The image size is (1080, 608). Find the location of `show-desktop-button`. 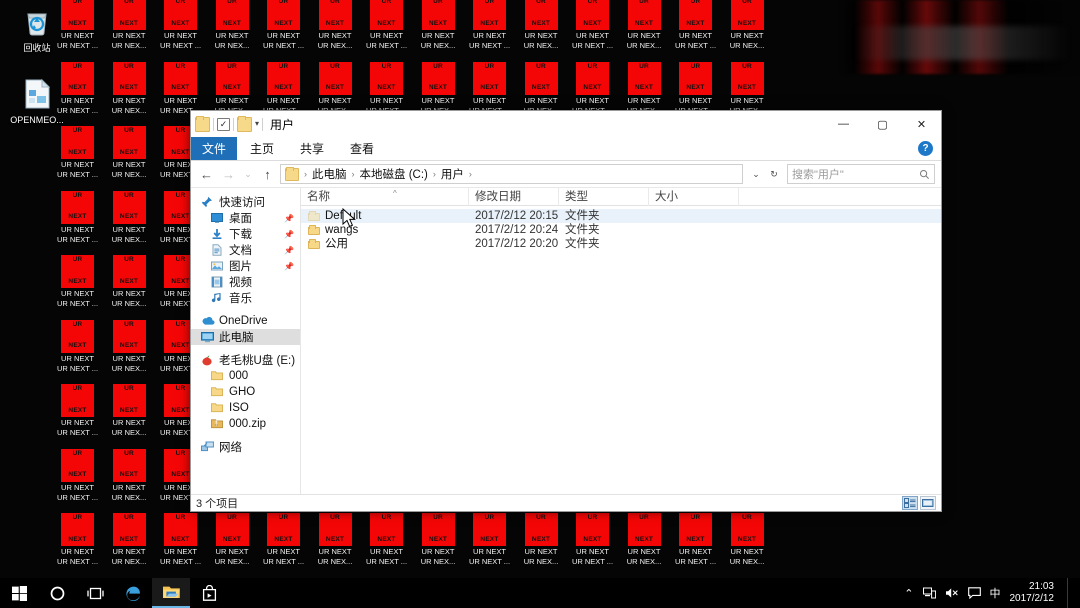

show-desktop-button is located at coordinates (1069, 593).